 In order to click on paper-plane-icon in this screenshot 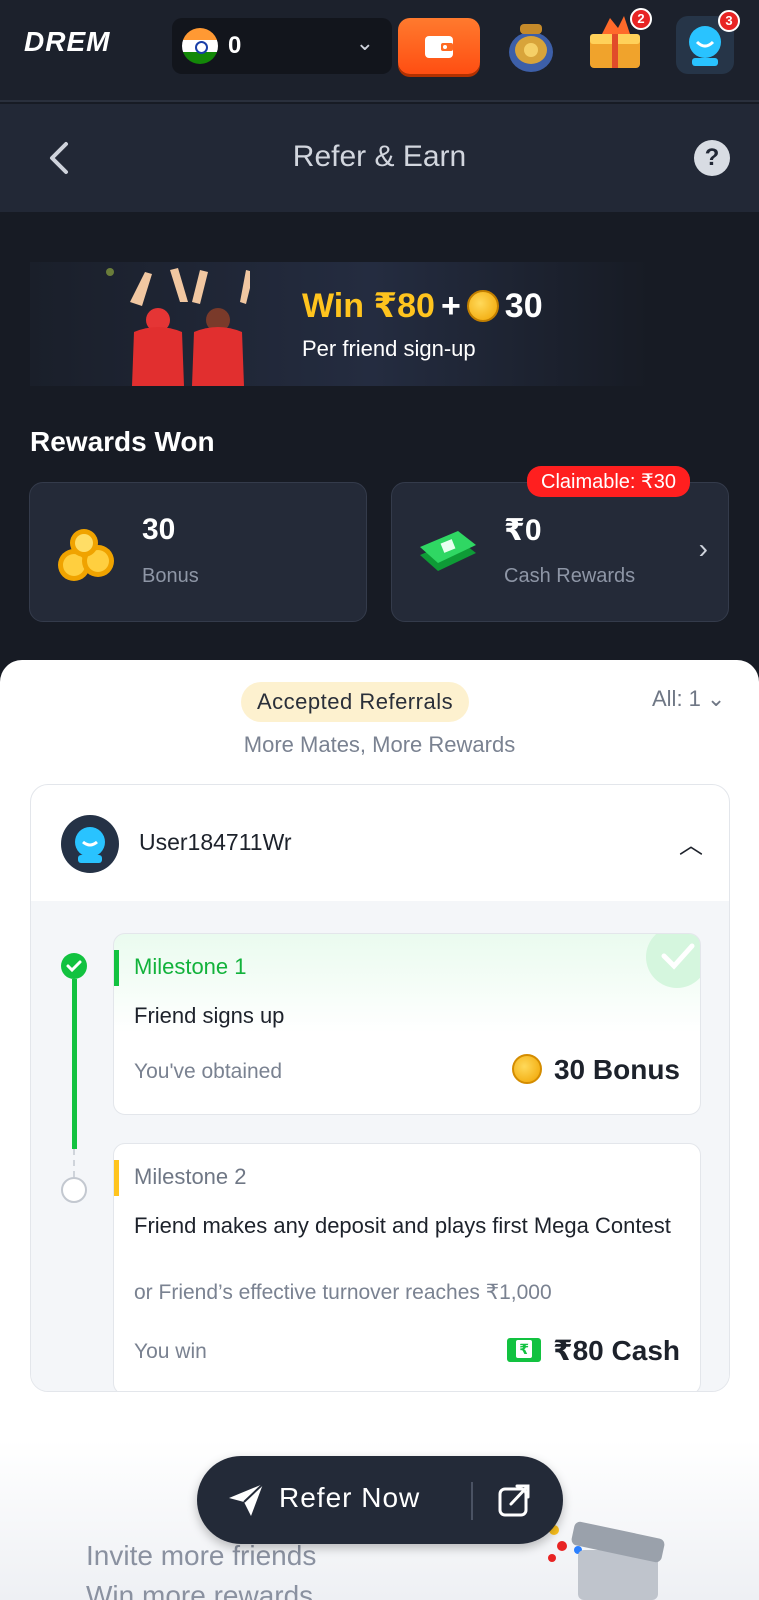, I will do `click(246, 1499)`.